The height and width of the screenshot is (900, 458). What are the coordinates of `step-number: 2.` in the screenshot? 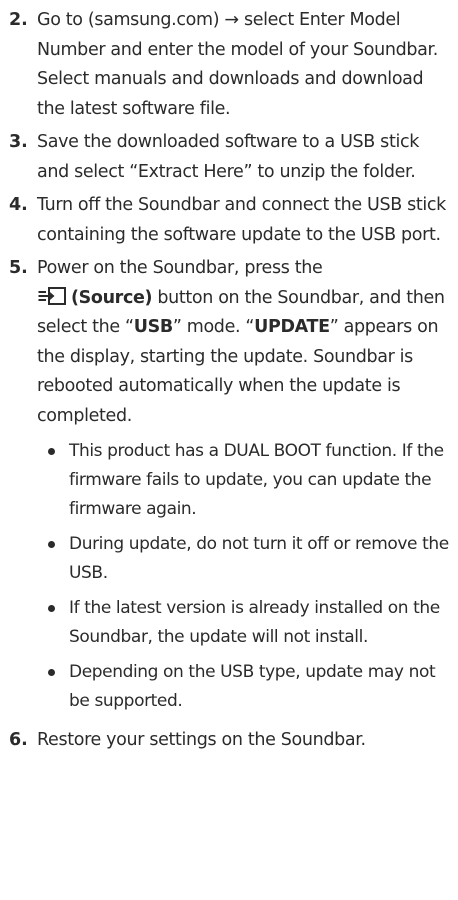 It's located at (18, 20).